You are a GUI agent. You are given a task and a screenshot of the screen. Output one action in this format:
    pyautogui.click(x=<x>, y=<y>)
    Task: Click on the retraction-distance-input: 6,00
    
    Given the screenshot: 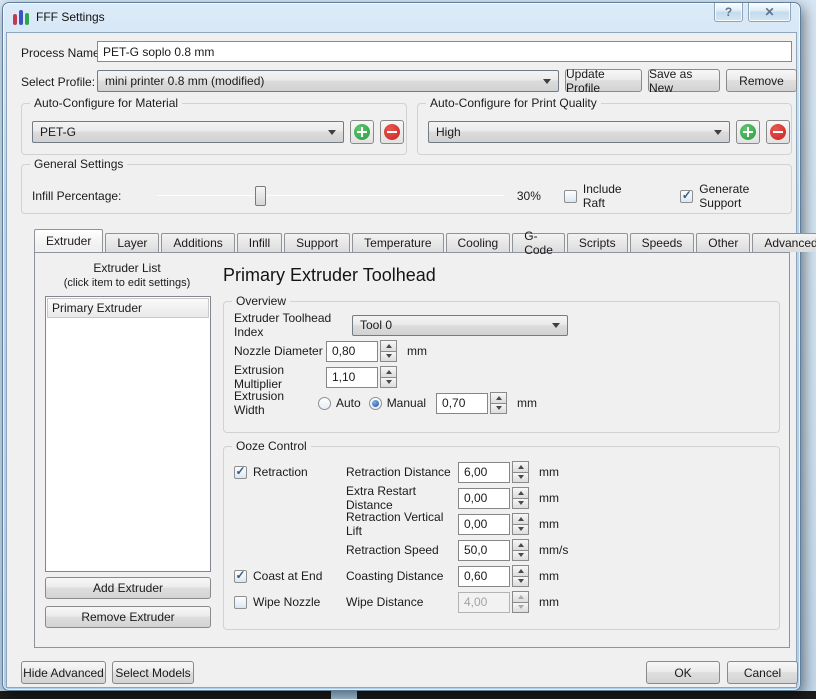 What is the action you would take?
    pyautogui.click(x=484, y=472)
    